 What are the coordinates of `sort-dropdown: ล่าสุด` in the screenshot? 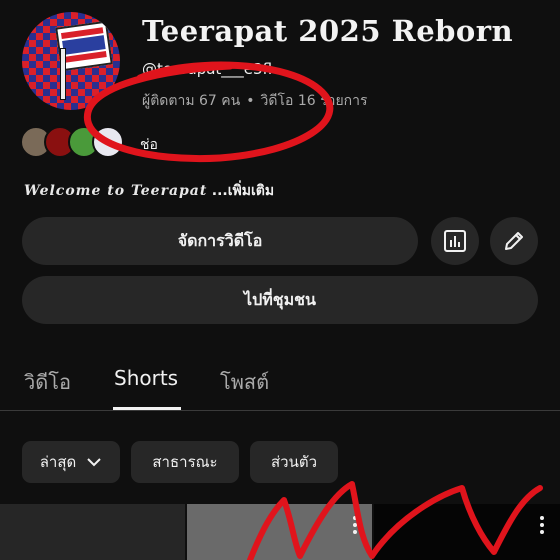 It's located at (71, 462).